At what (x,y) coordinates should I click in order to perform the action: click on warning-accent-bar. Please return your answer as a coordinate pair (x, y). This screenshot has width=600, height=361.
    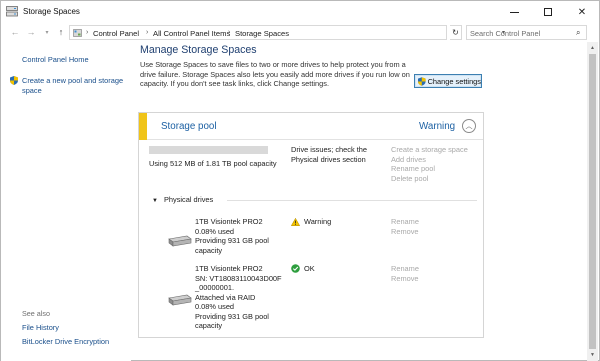
    Looking at the image, I should click on (143, 126).